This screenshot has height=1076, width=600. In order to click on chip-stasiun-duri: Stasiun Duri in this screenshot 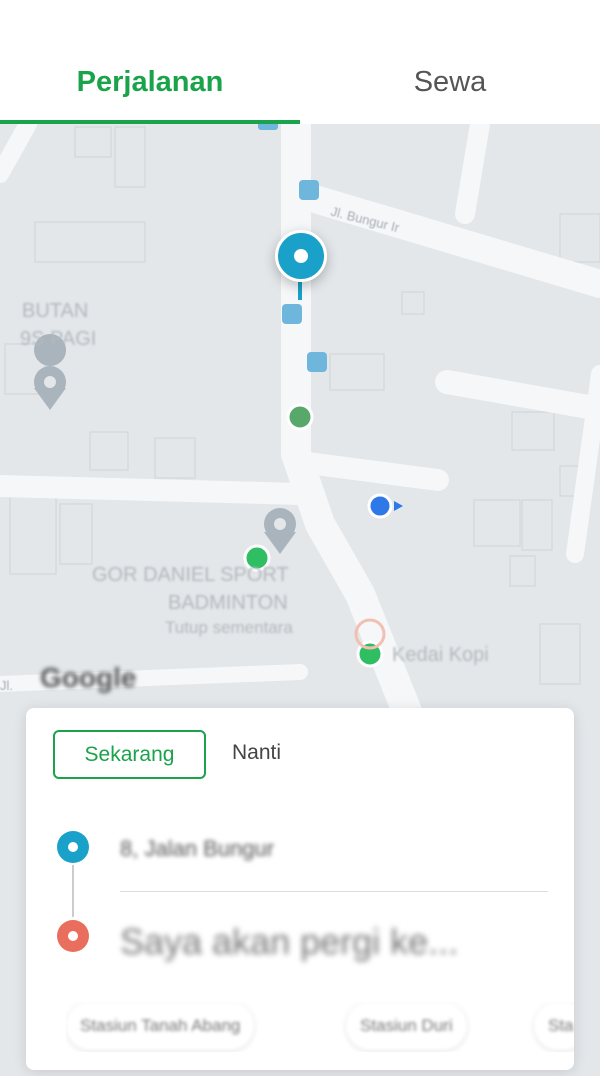, I will do `click(406, 1026)`.